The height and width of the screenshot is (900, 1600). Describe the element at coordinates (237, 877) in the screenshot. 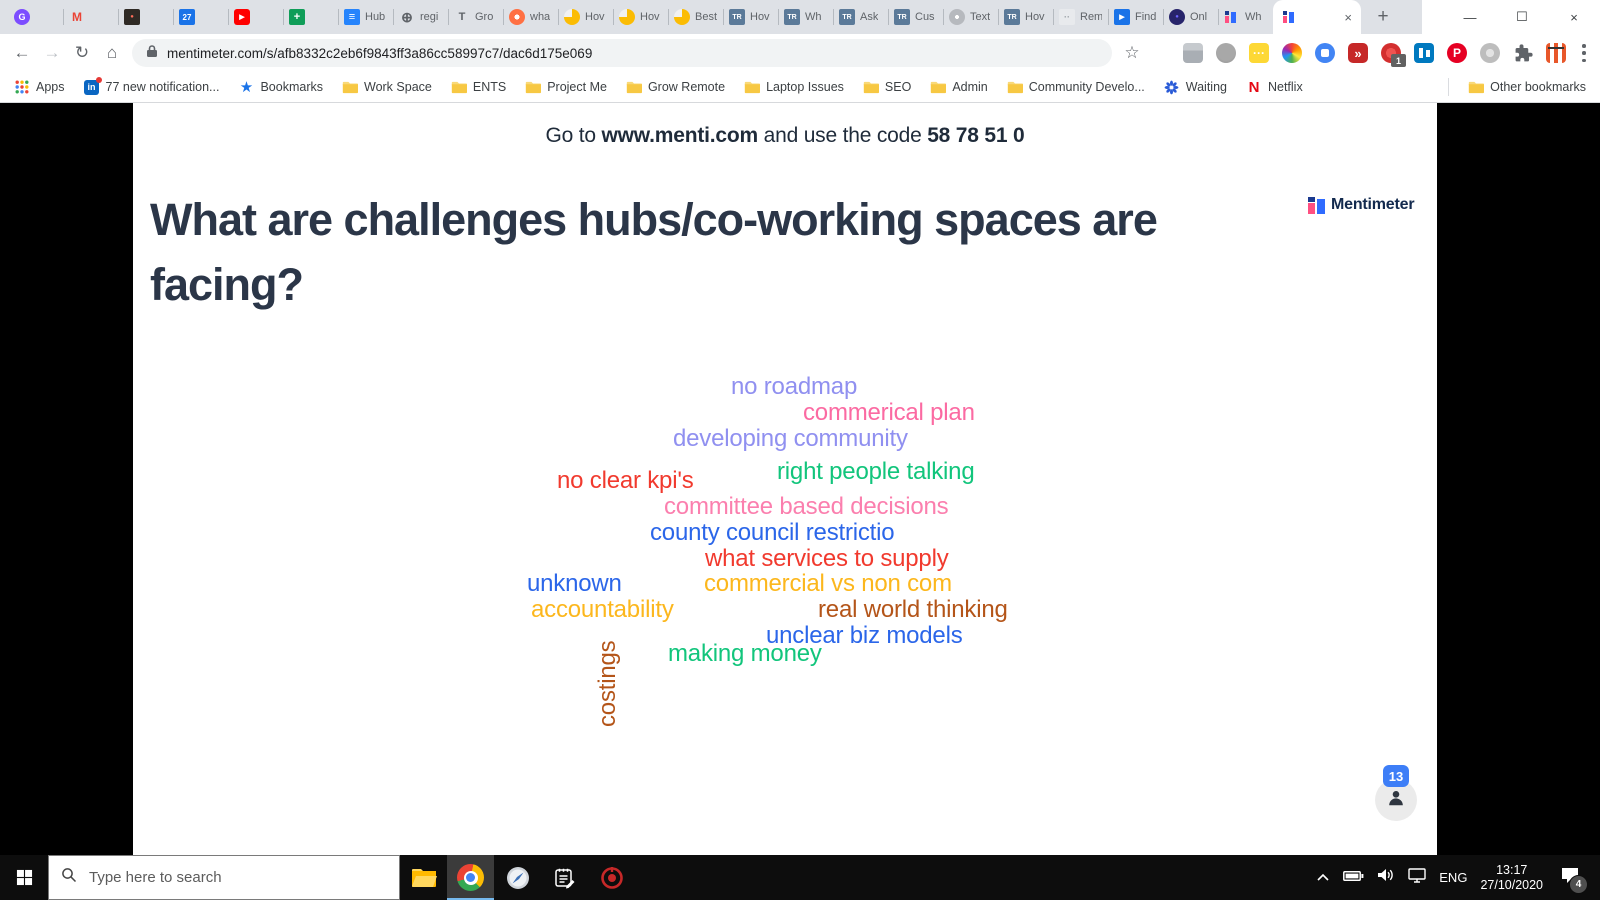

I see `search-input` at that location.